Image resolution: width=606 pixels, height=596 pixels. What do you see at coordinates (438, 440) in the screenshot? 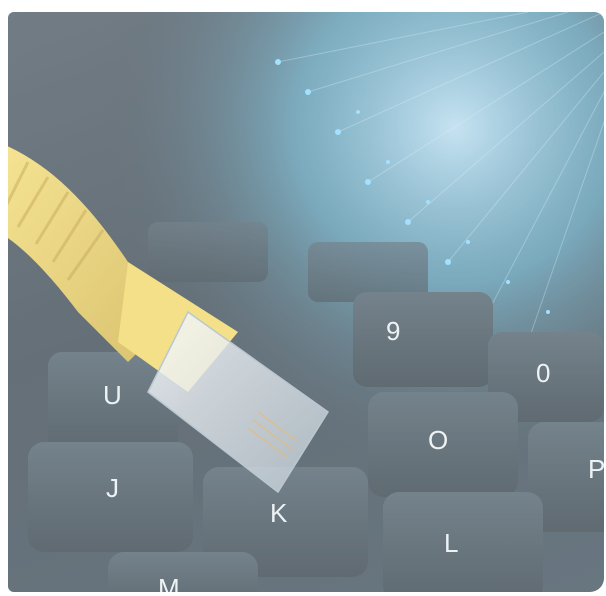
I see `key-o-label: O` at bounding box center [438, 440].